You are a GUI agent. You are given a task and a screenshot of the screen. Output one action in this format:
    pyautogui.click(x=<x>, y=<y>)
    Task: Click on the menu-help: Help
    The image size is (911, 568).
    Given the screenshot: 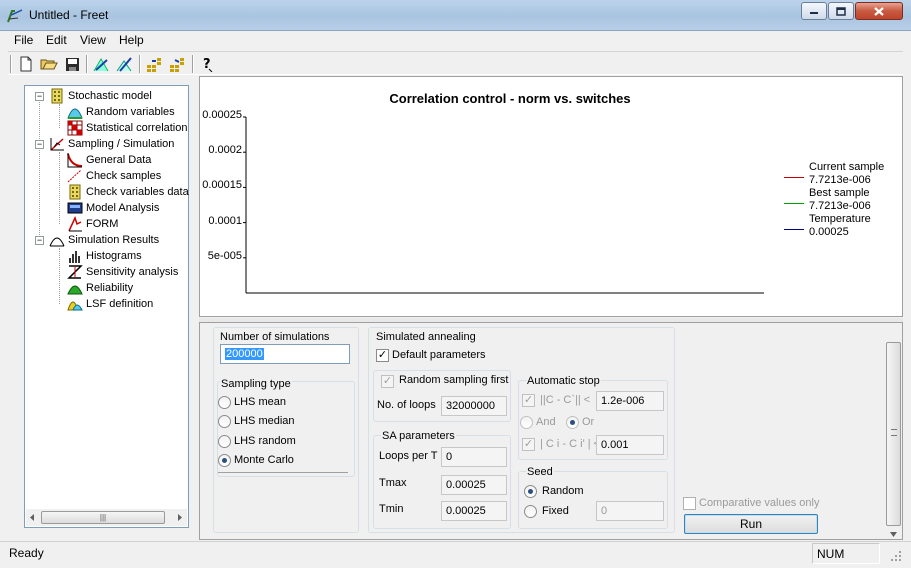 What is the action you would take?
    pyautogui.click(x=131, y=40)
    